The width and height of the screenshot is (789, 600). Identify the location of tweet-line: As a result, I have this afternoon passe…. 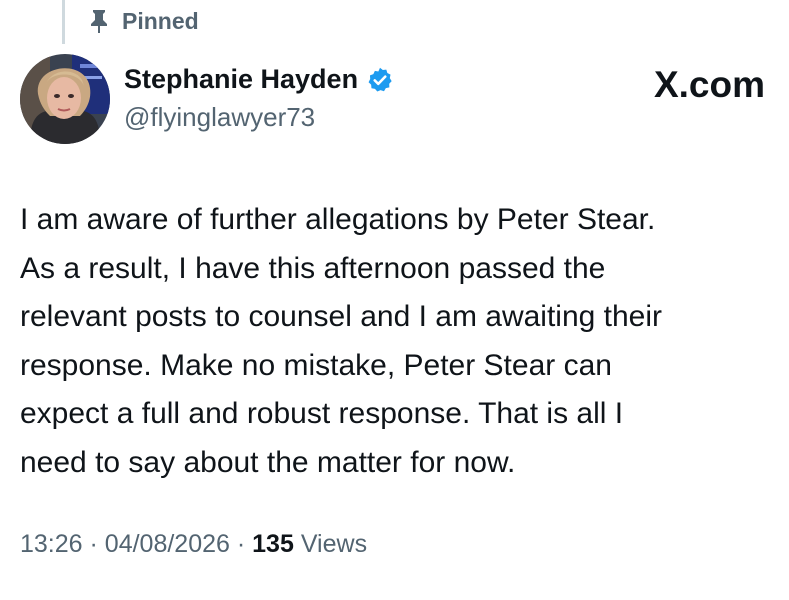
(313, 268).